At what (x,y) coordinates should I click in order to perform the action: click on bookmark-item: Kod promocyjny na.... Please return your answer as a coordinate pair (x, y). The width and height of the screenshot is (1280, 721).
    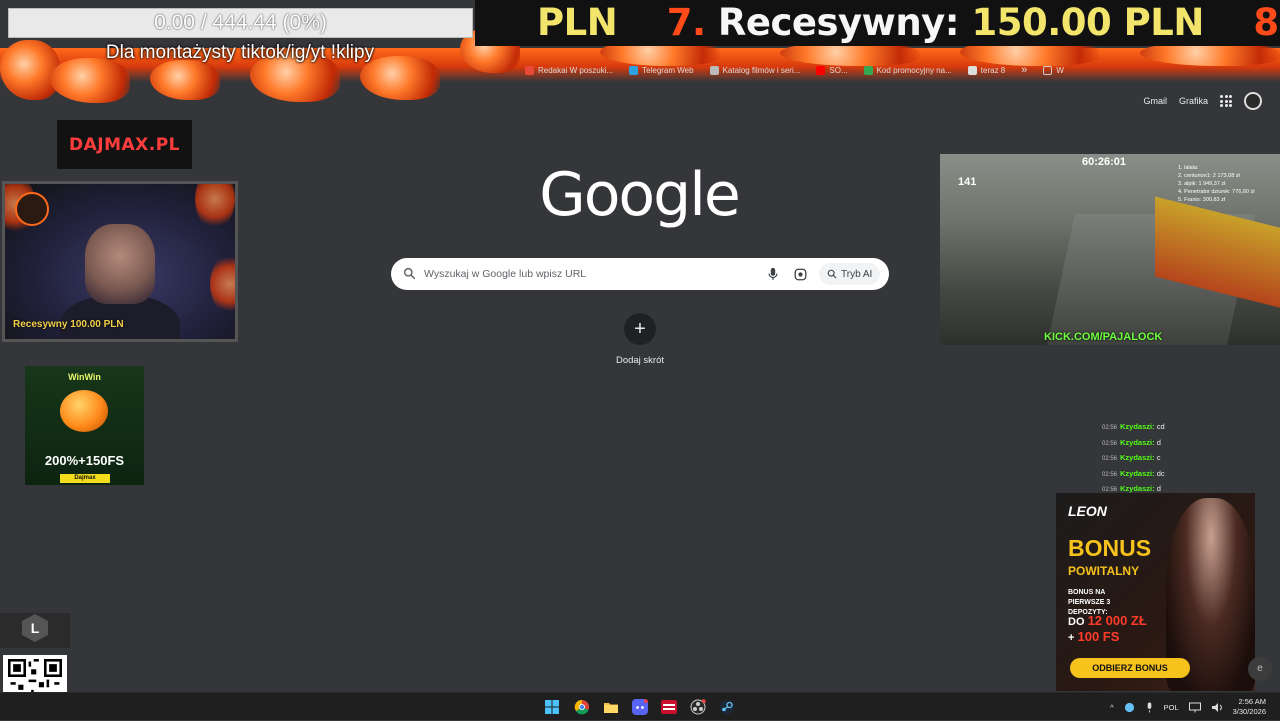
    Looking at the image, I should click on (907, 70).